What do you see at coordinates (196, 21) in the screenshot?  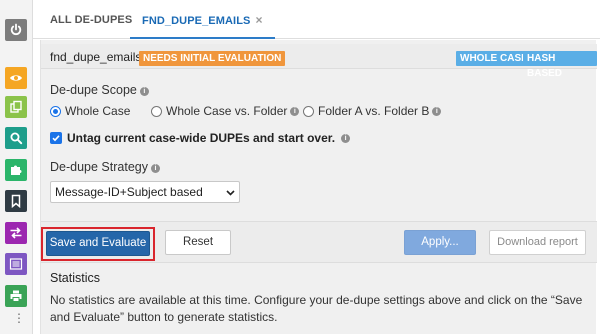 I see `tab-label: FND_DUPE_EMAILS` at bounding box center [196, 21].